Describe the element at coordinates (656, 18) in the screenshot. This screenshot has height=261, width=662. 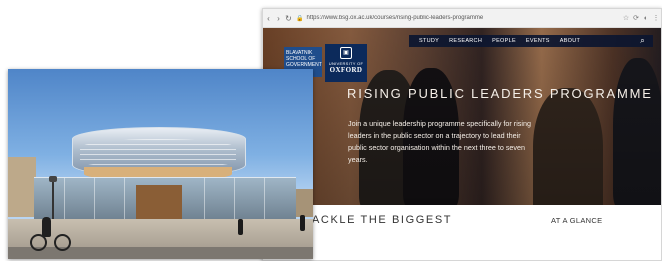
I see `menu-icon: ⋮` at that location.